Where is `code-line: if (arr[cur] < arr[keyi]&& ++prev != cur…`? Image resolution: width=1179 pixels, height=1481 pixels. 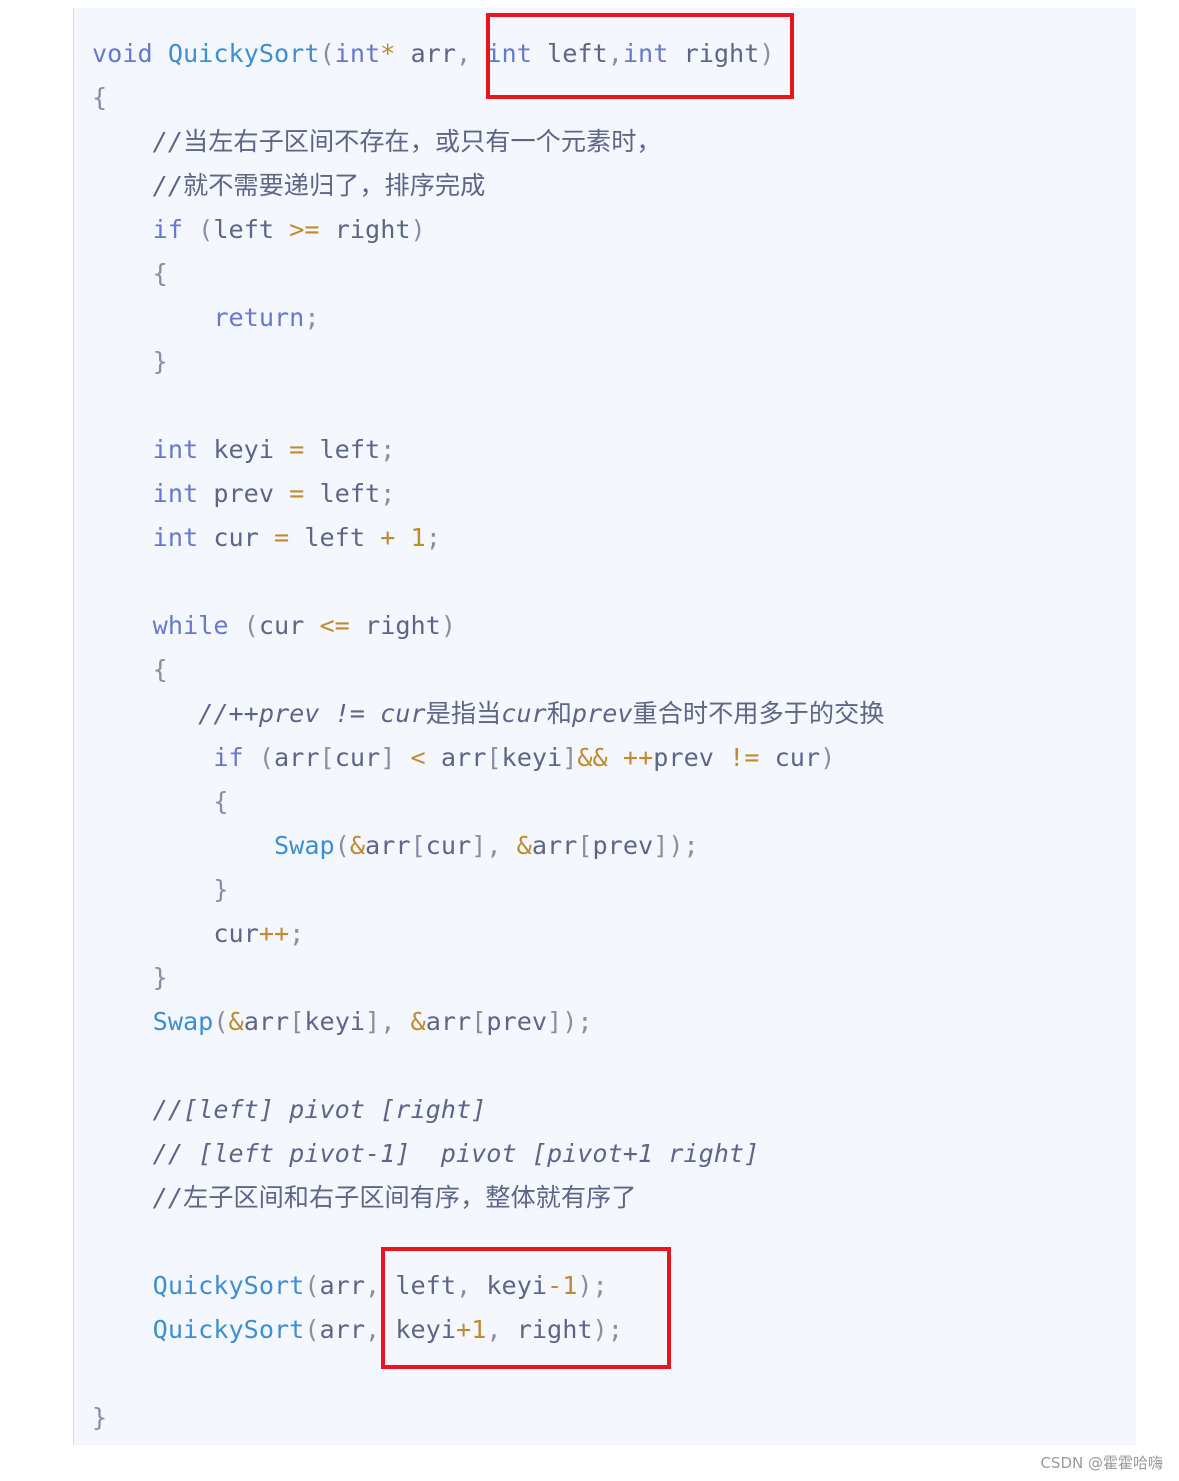
code-line: if (arr[cur] < arr[keyi]&& ++prev != cur… is located at coordinates (463, 758).